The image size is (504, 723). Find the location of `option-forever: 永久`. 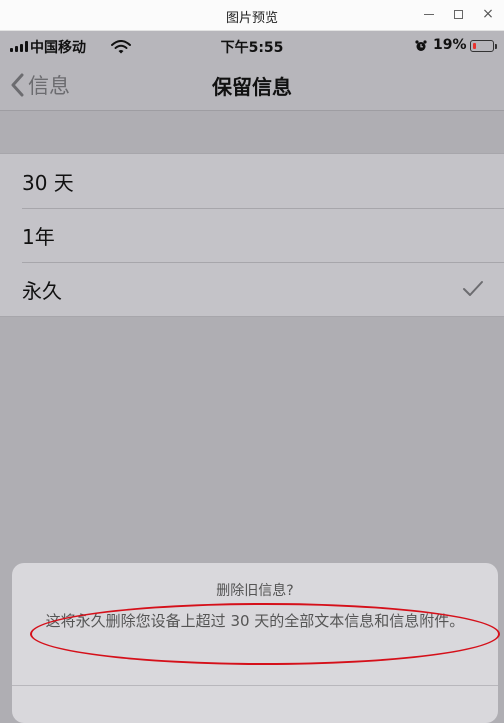

option-forever: 永久 is located at coordinates (252, 289).